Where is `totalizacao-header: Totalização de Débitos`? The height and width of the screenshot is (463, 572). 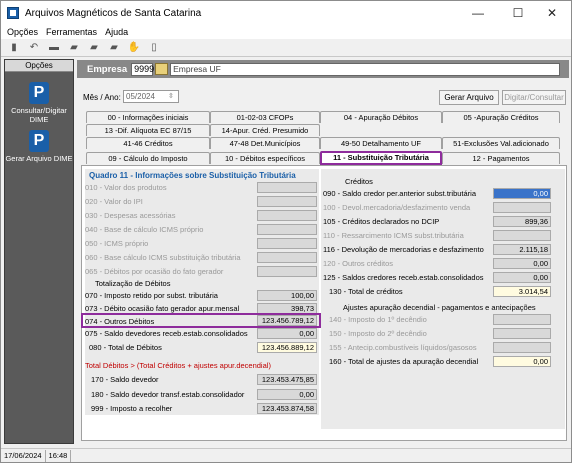 totalizacao-header: Totalização de Débitos is located at coordinates (133, 283).